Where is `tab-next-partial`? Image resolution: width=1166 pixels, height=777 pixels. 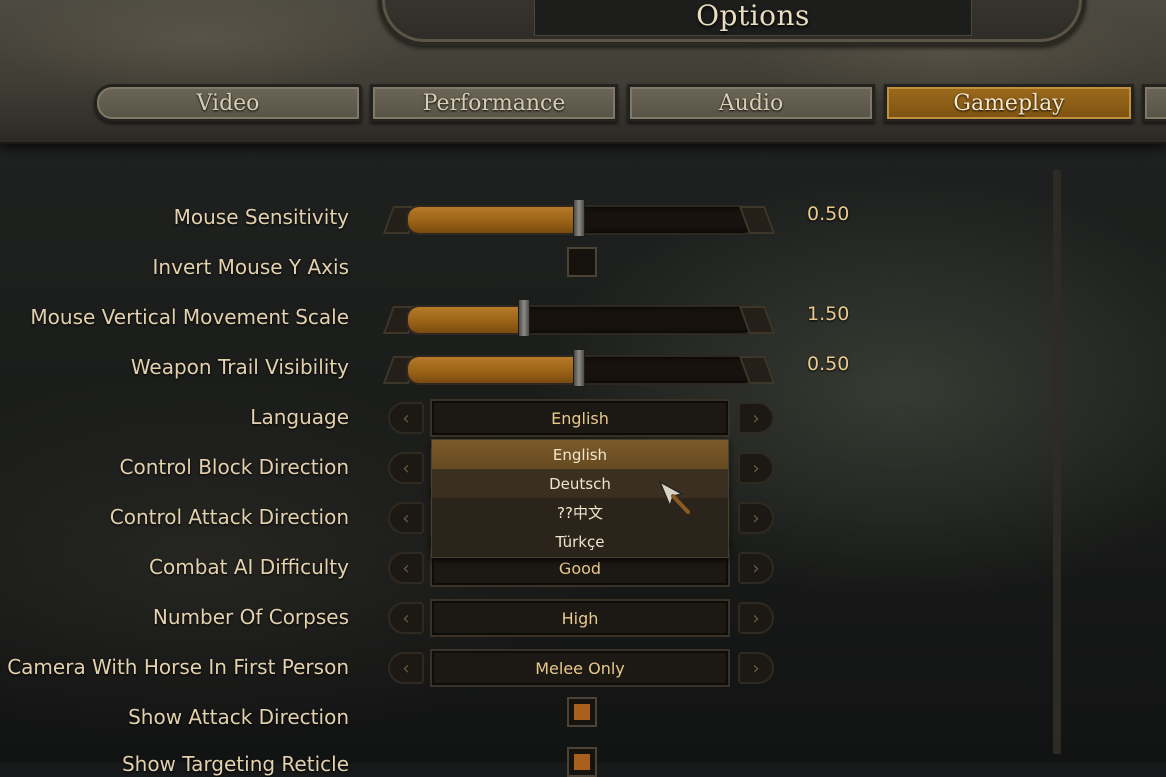
tab-next-partial is located at coordinates (1154, 103).